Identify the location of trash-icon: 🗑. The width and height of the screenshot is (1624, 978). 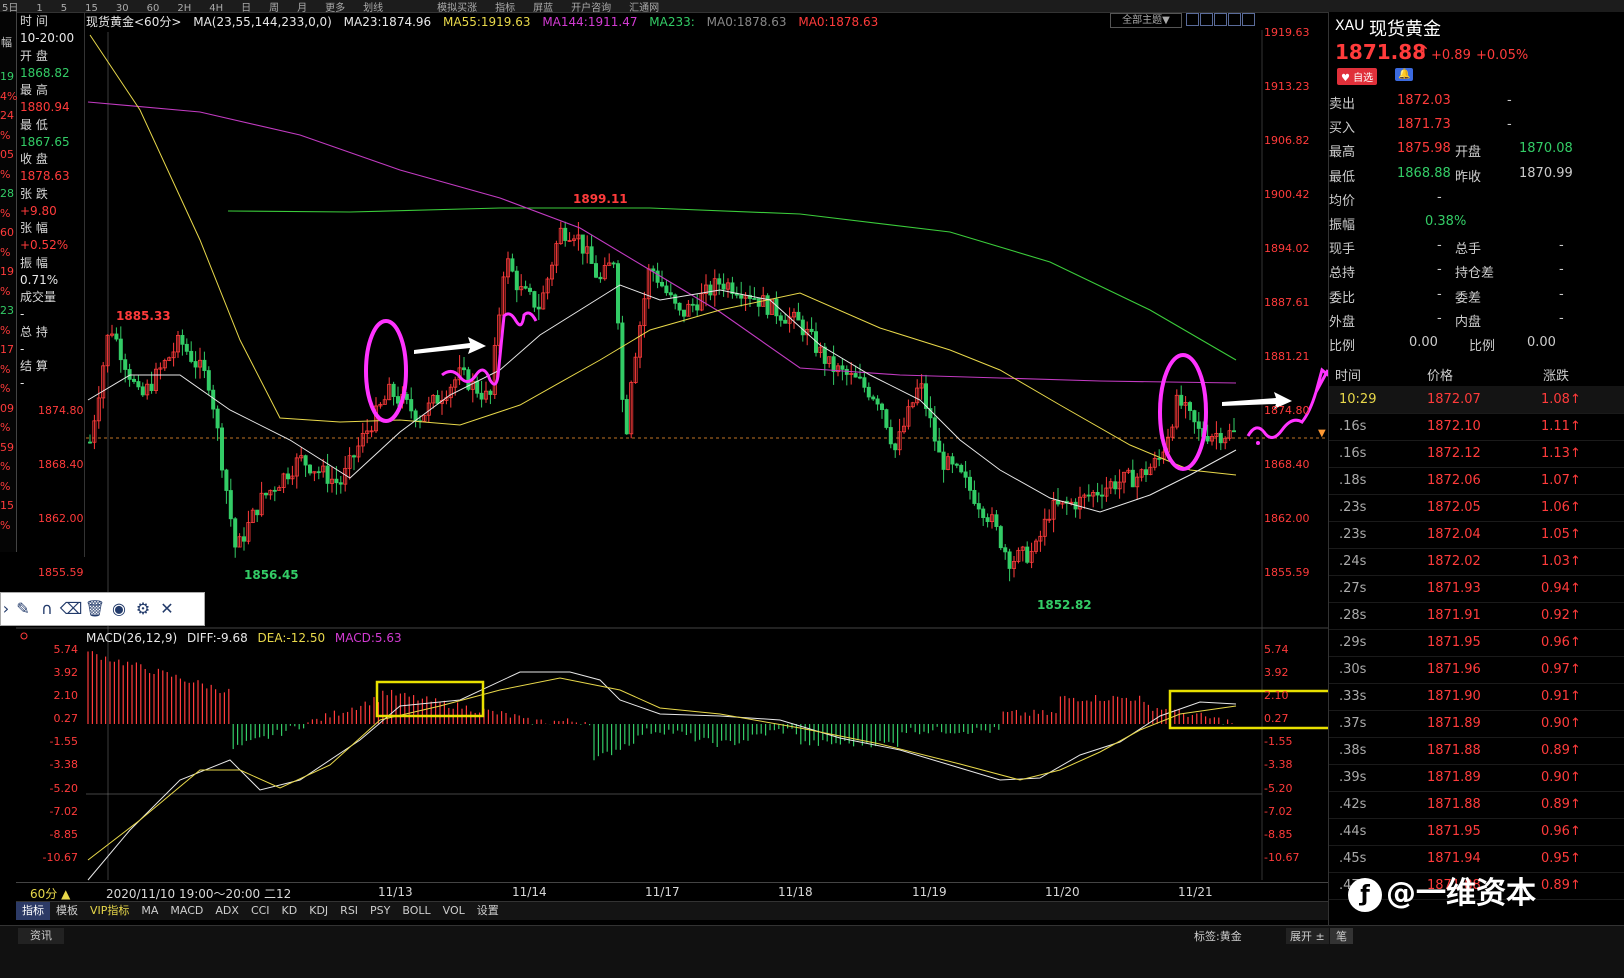
(95, 609).